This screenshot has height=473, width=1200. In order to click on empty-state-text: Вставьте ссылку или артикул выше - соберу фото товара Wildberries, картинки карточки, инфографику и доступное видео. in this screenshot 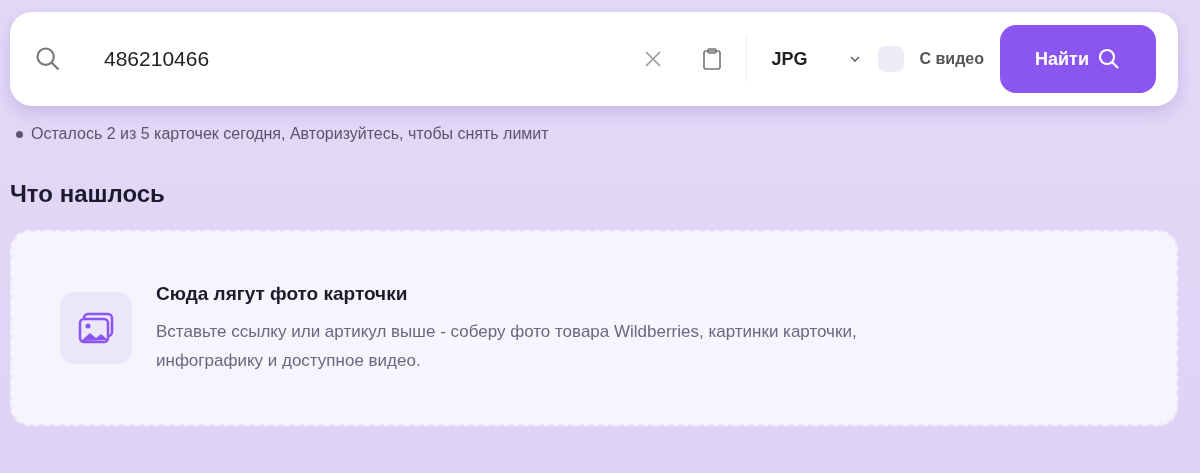, I will do `click(507, 346)`.